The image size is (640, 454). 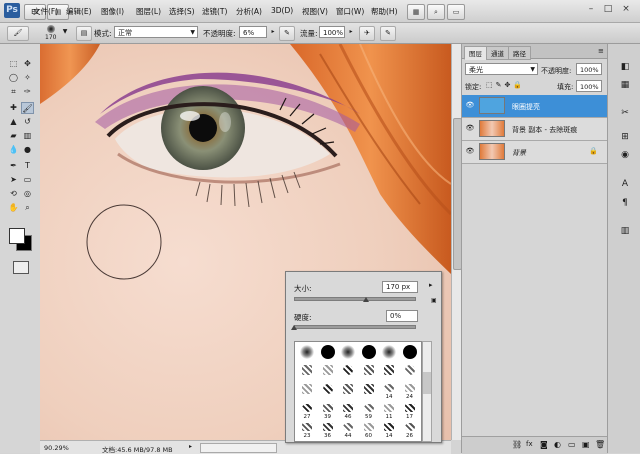 What do you see at coordinates (27, 108) in the screenshot?
I see `brush-tool-icon: 🖌` at bounding box center [27, 108].